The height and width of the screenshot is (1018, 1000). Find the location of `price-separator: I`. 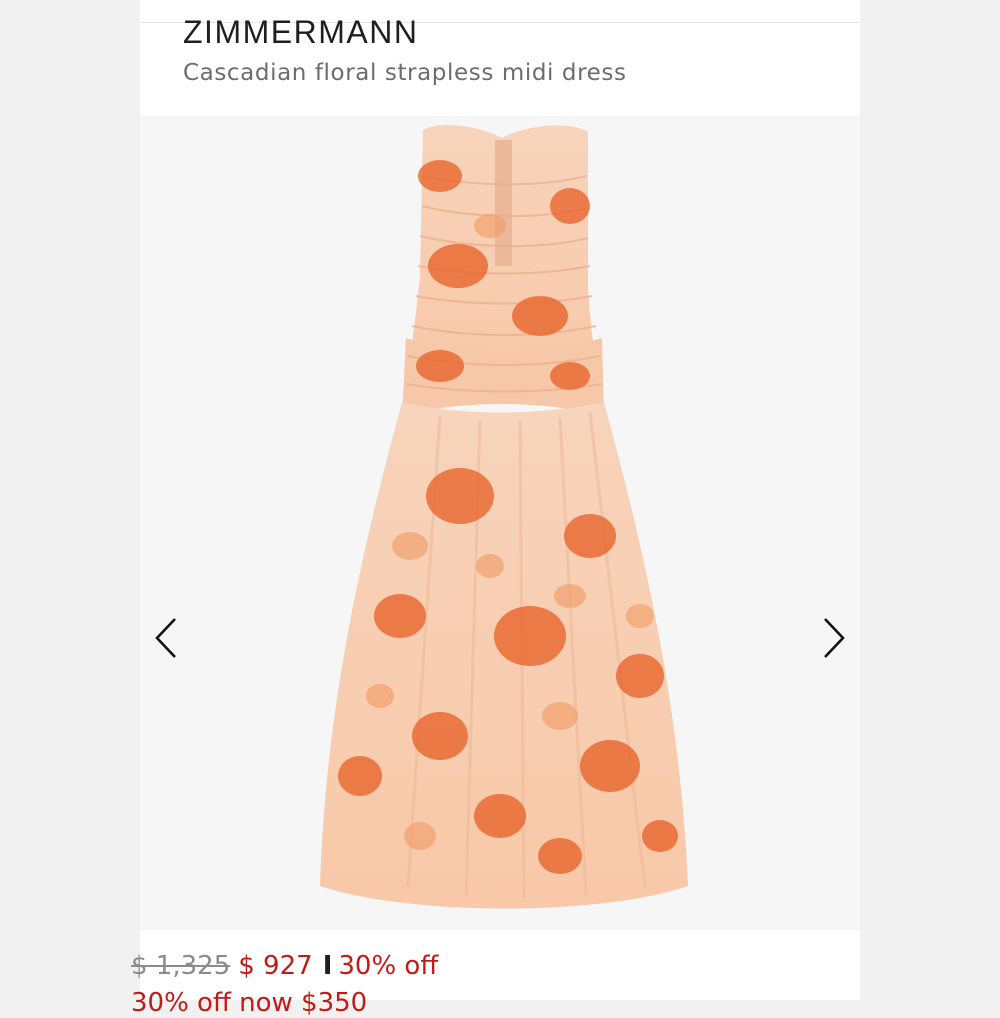

price-separator: I is located at coordinates (327, 966).